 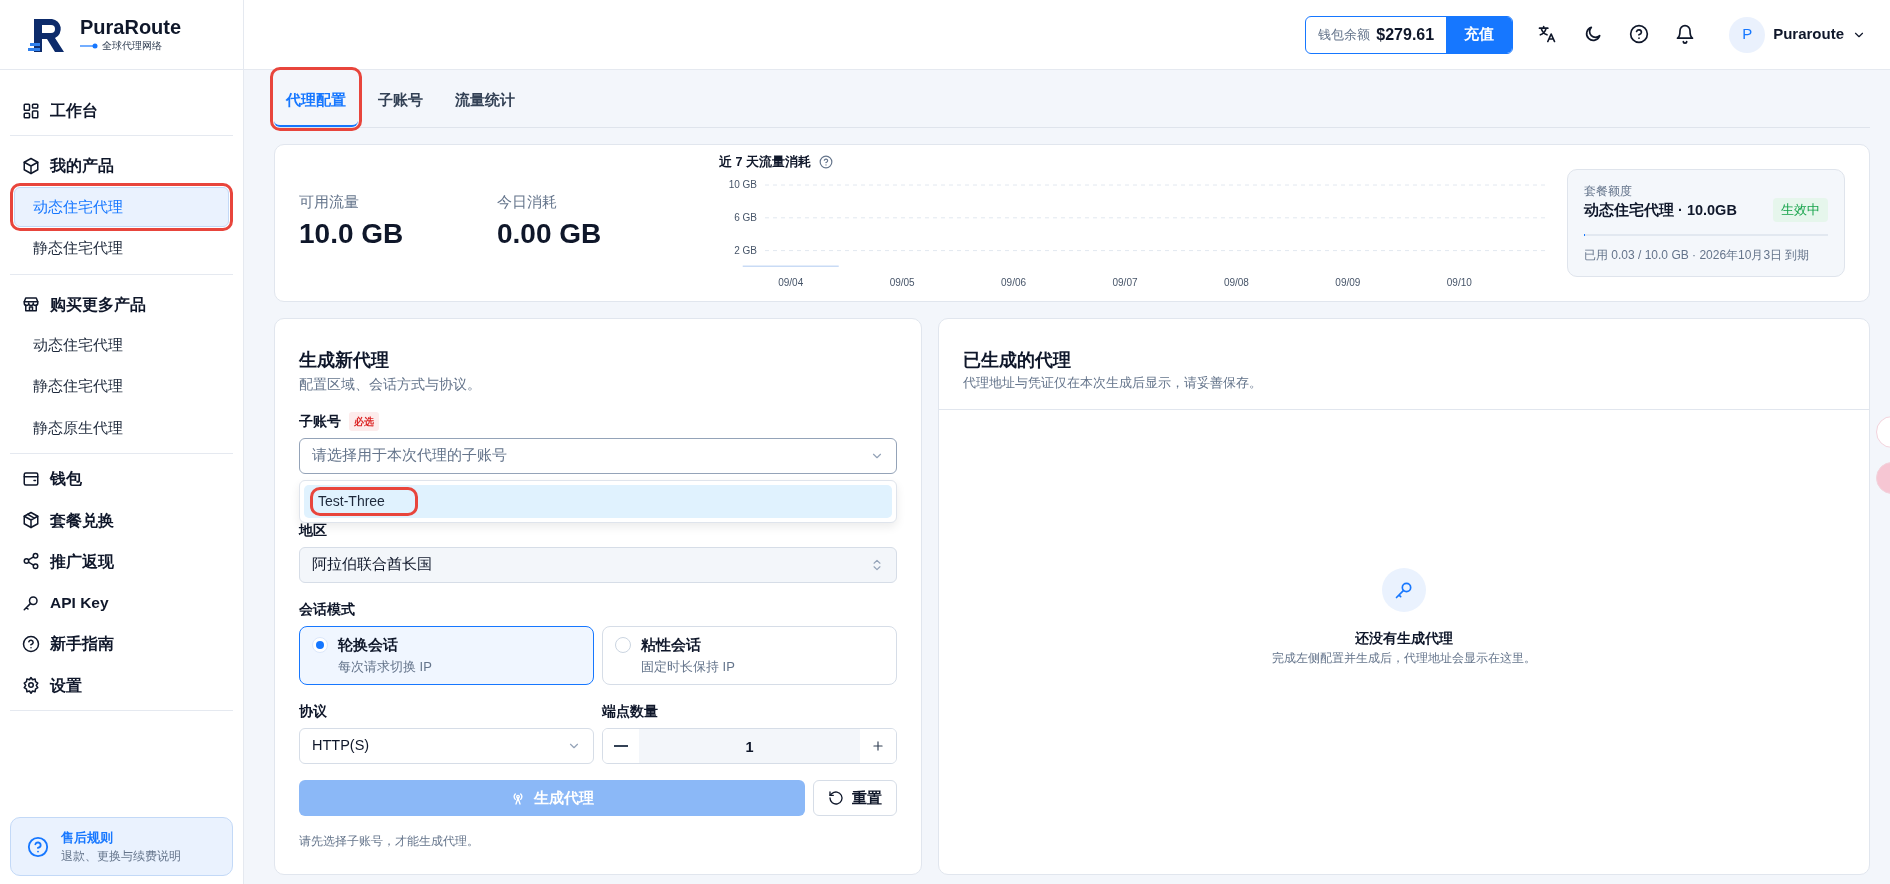 What do you see at coordinates (98, 304) in the screenshot?
I see `sidebar-heading: 购买更多产品` at bounding box center [98, 304].